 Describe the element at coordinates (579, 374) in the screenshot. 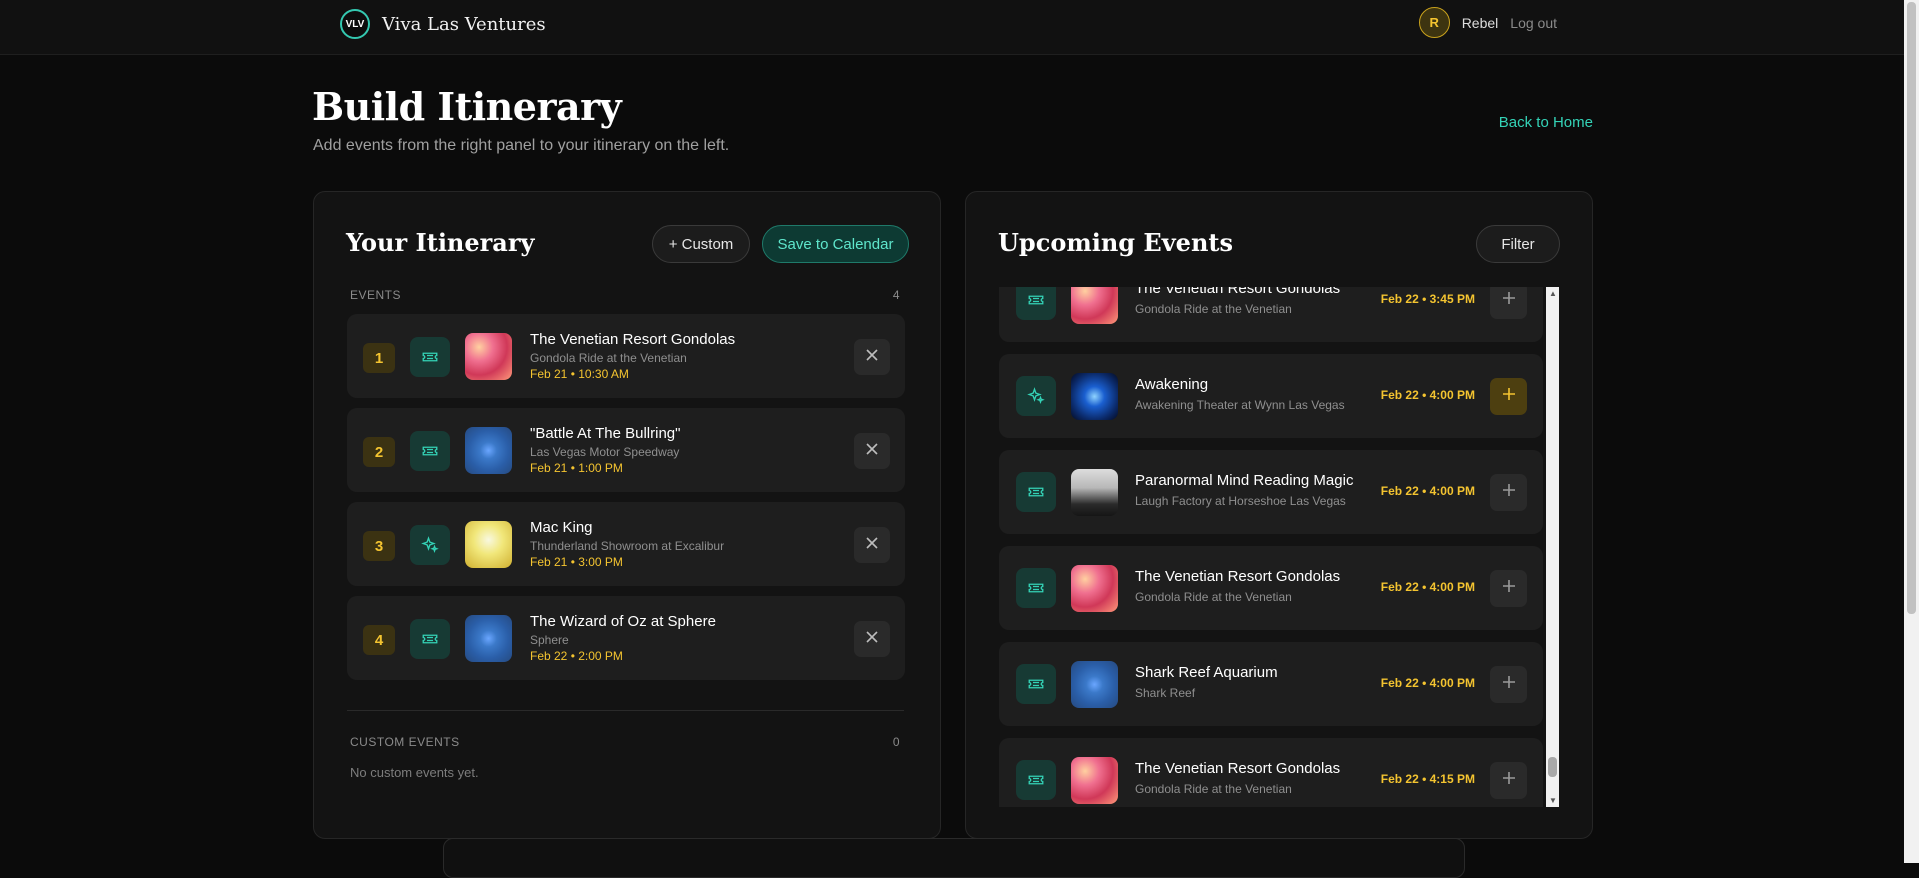

I see `item-date: Feb 21 • 10:30 AM` at that location.